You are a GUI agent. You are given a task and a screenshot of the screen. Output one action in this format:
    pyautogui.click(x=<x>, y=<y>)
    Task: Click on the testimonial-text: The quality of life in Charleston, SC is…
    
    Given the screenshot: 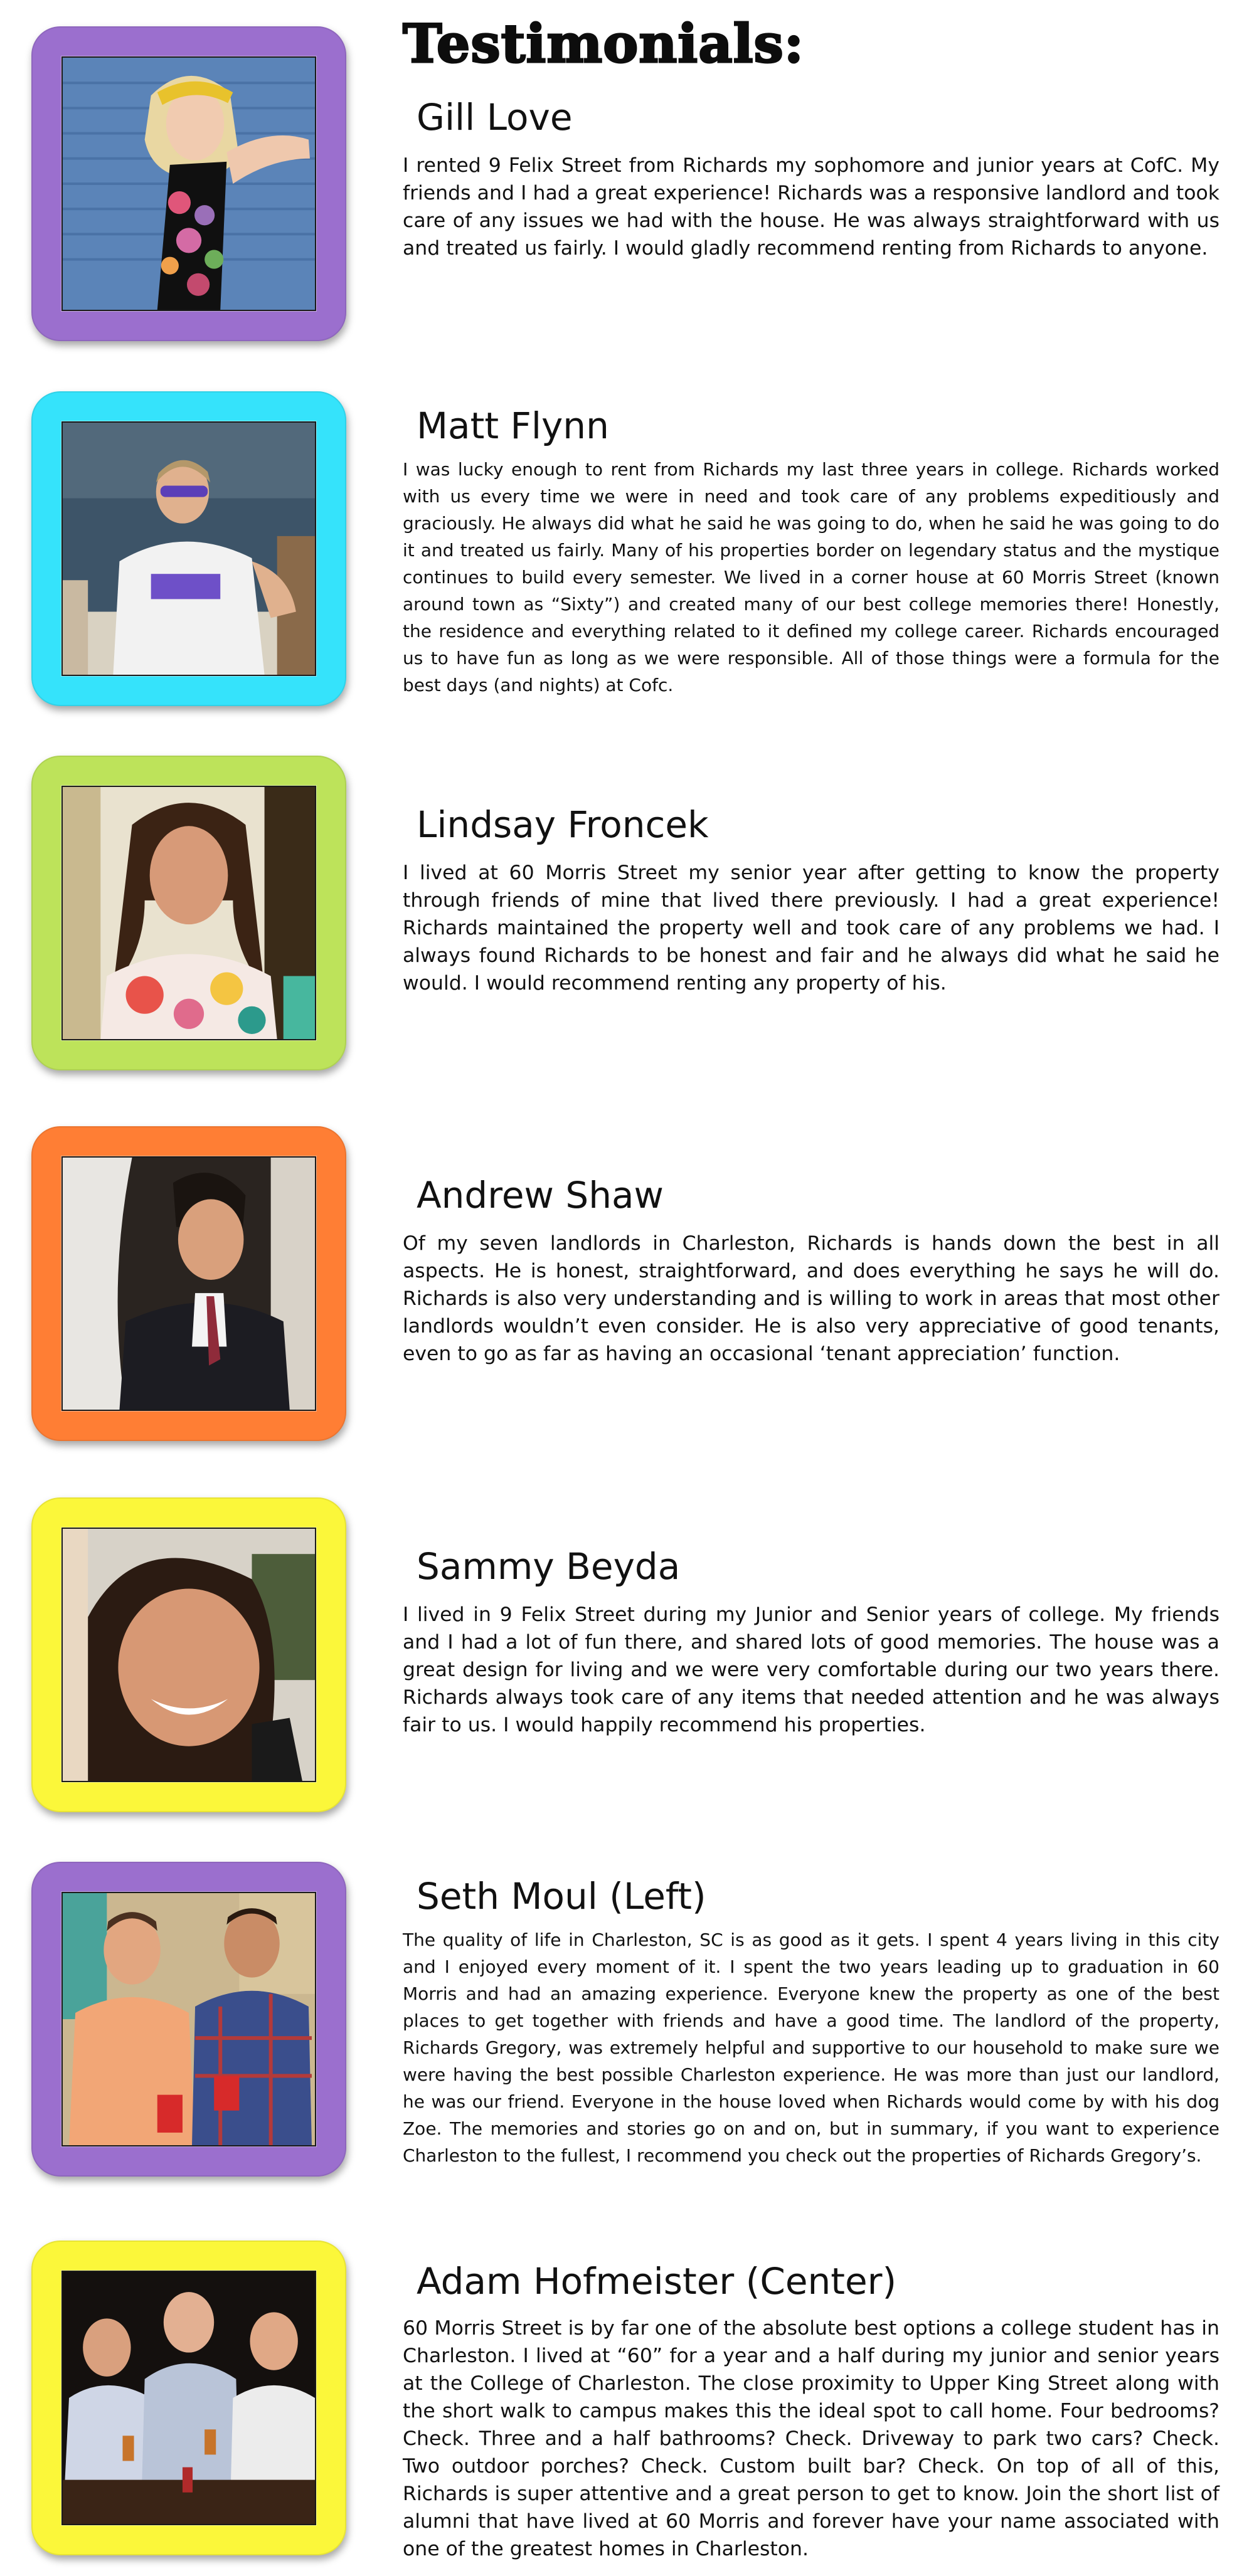 What is the action you would take?
    pyautogui.click(x=811, y=2047)
    